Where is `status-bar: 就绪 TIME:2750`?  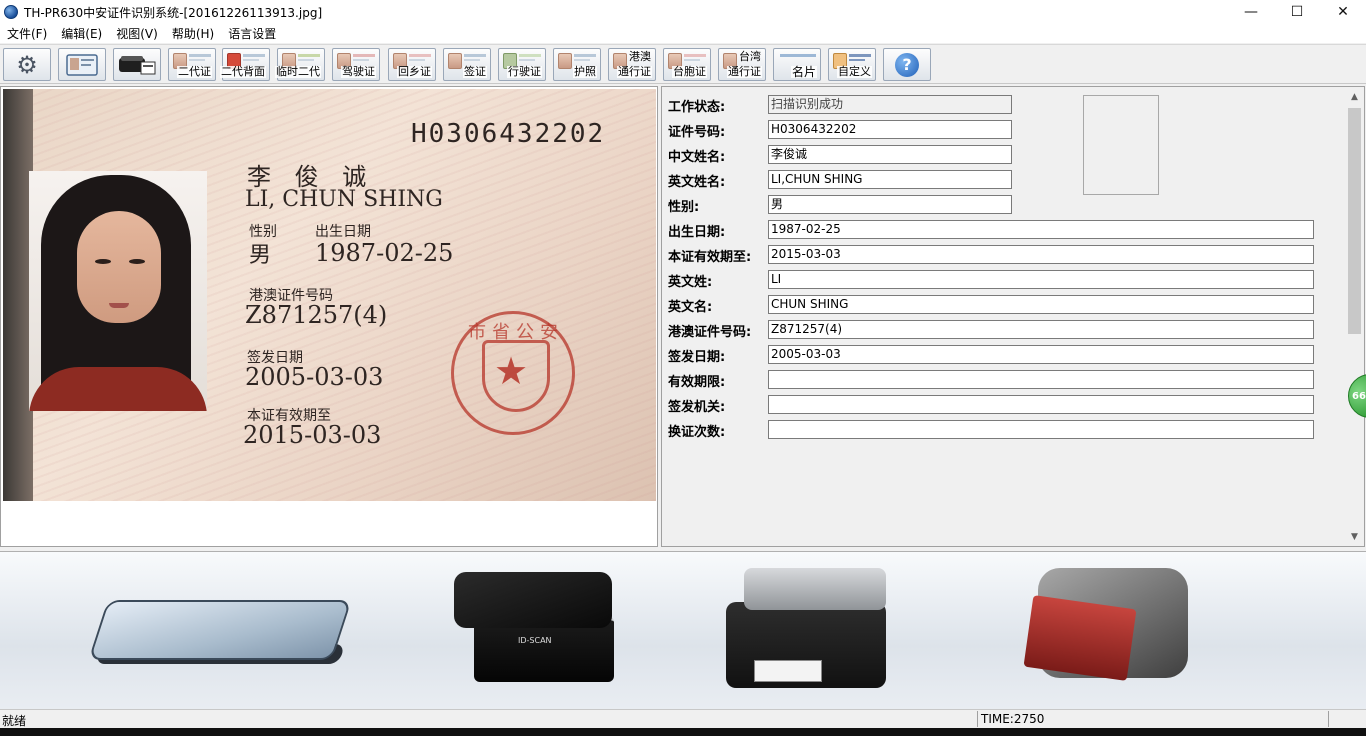
status-bar: 就绪 TIME:2750 is located at coordinates (683, 718).